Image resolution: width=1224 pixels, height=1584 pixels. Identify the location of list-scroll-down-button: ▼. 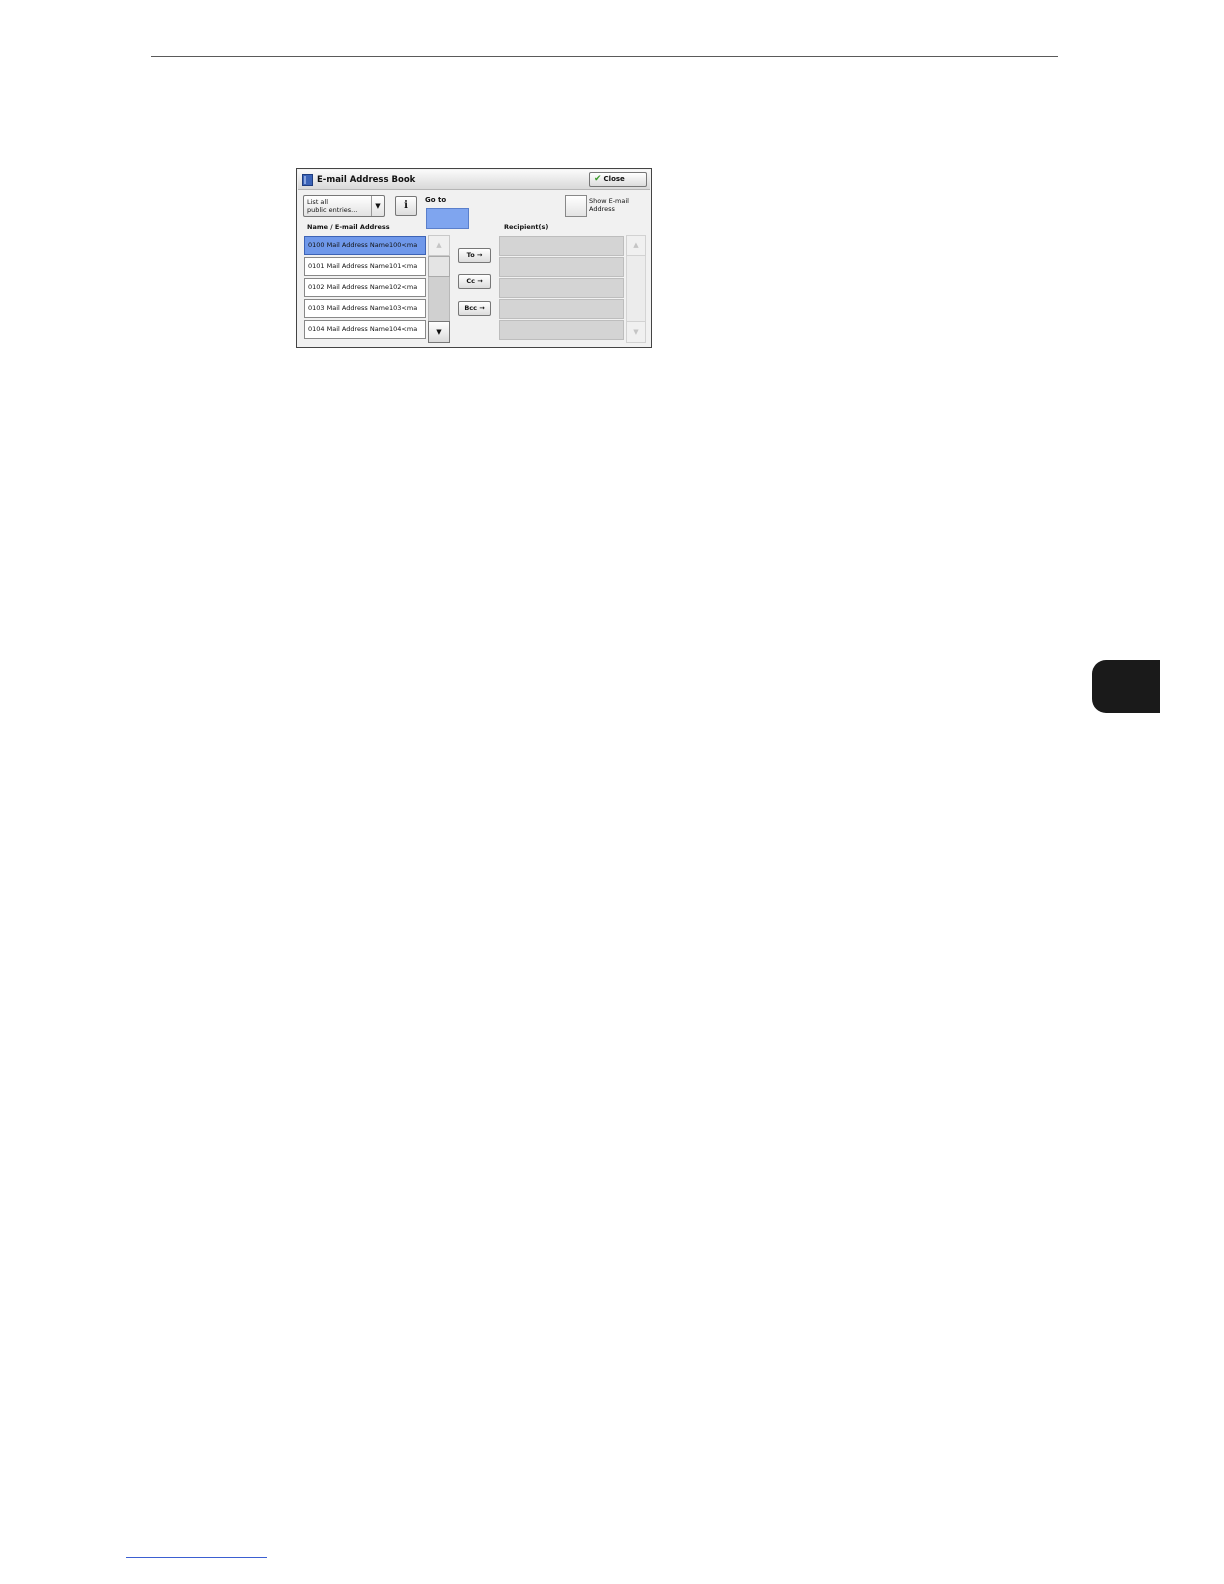
(439, 332).